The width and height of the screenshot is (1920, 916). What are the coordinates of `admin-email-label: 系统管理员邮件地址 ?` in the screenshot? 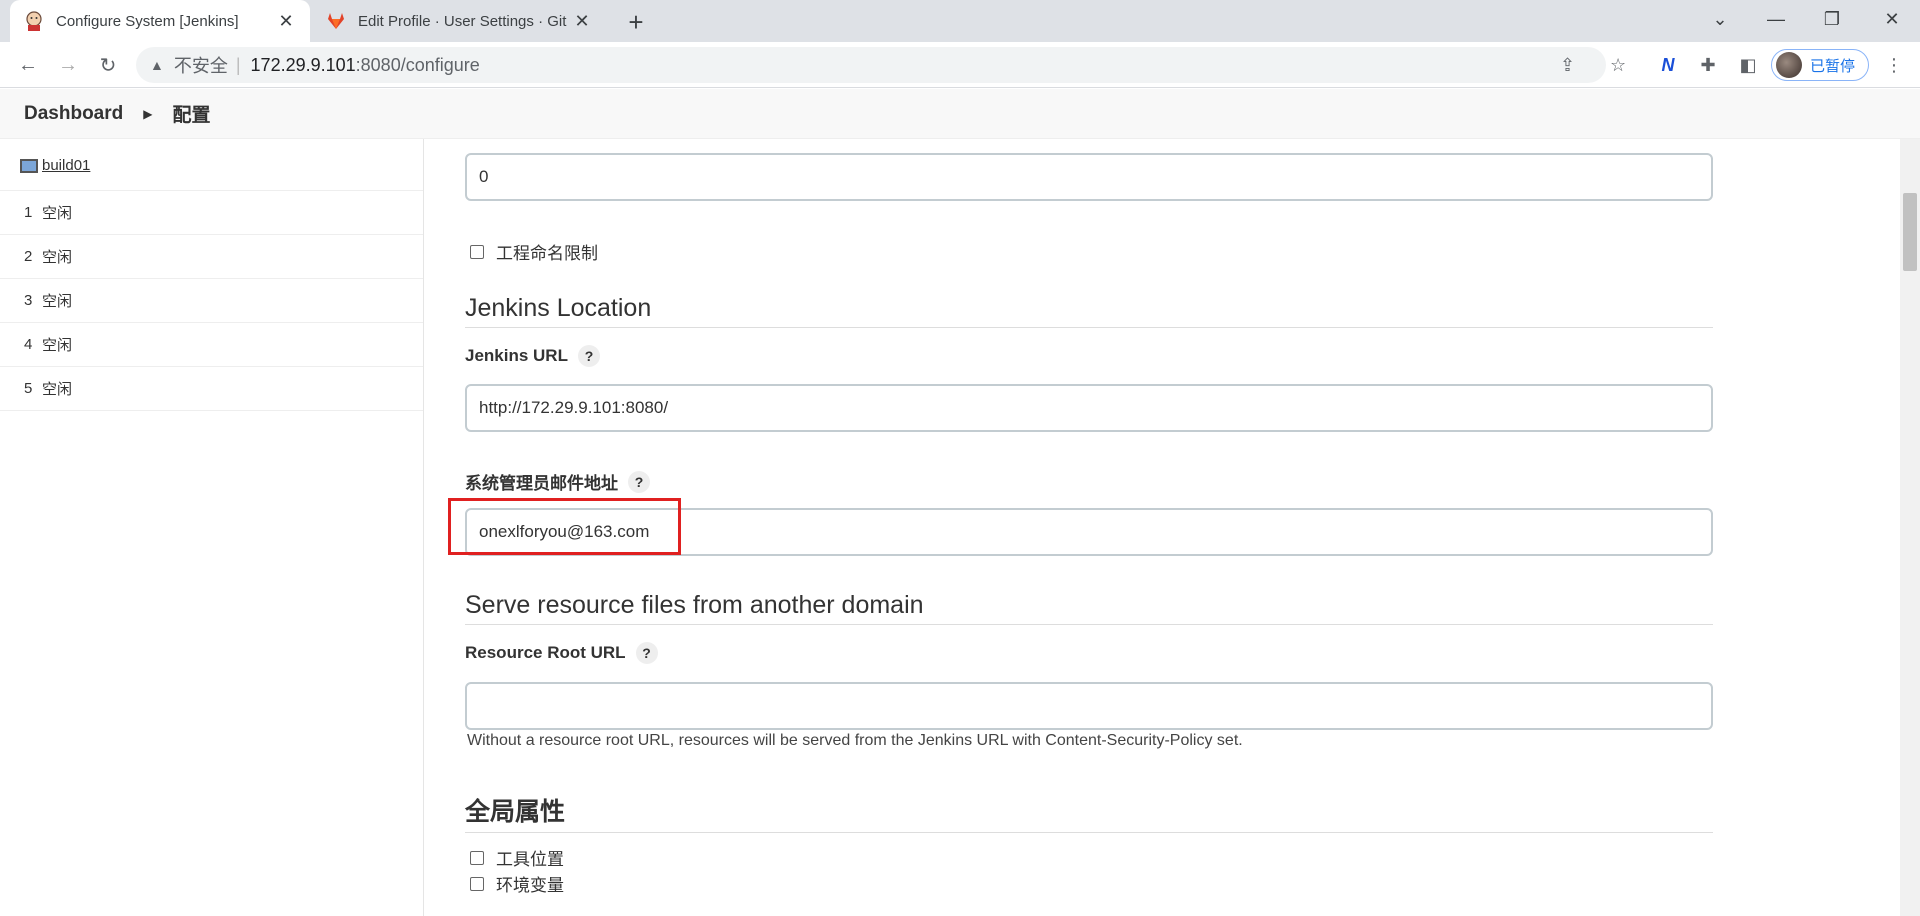 It's located at (557, 481).